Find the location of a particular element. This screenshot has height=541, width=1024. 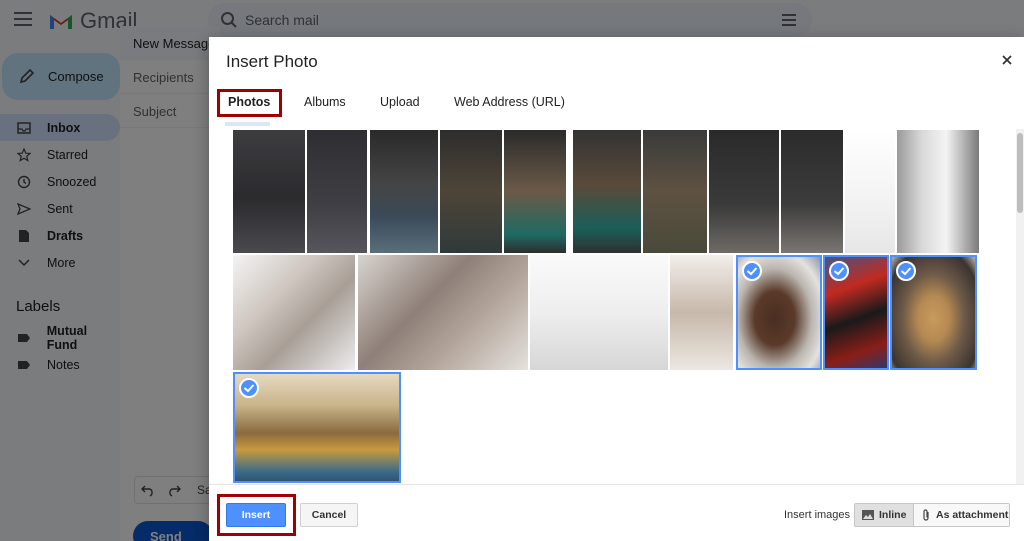

dialog-title: Insert Photo is located at coordinates (272, 61).